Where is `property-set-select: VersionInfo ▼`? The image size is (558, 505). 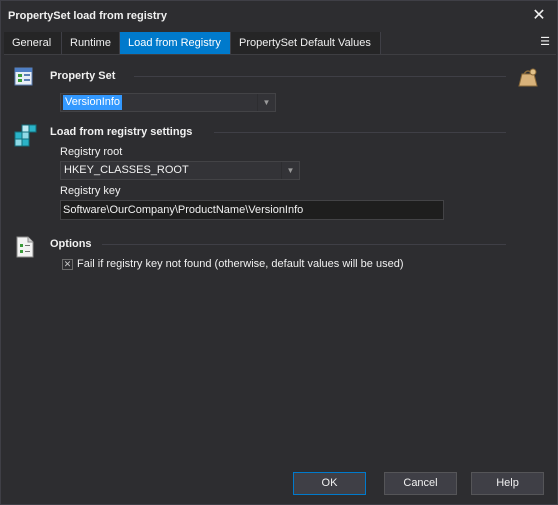
property-set-select: VersionInfo ▼ is located at coordinates (168, 102).